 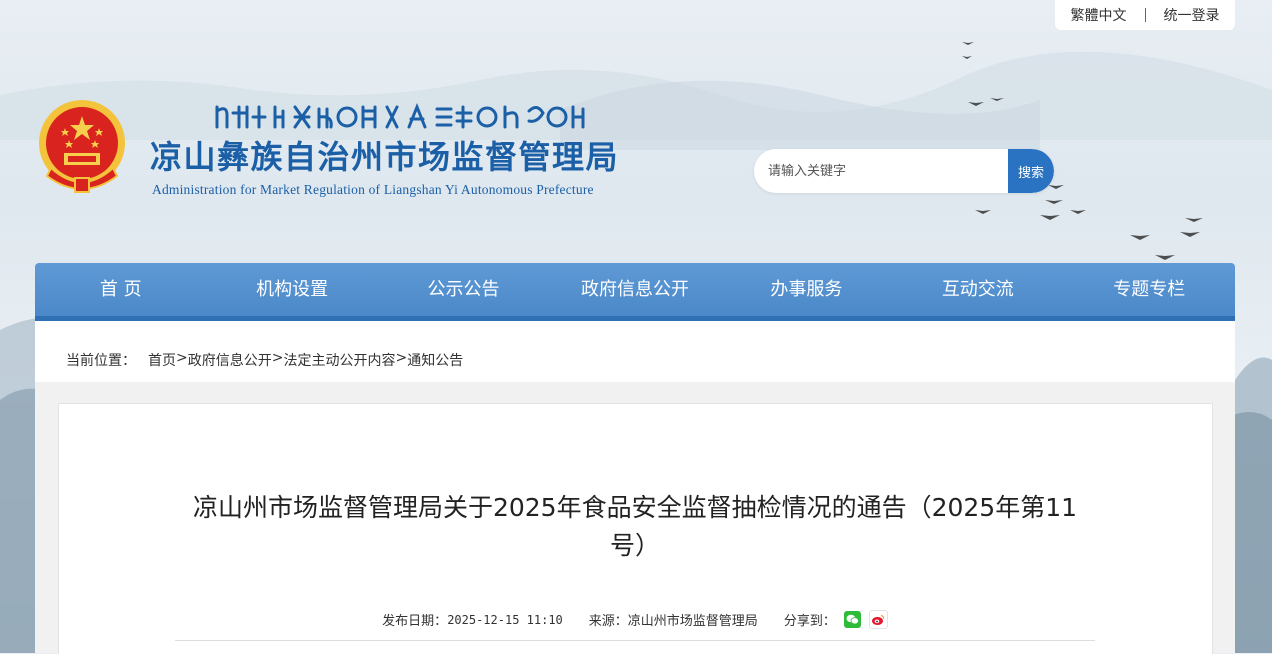 I want to click on top-utility-bar: 繁體中文 统一登录, so click(x=1145, y=15).